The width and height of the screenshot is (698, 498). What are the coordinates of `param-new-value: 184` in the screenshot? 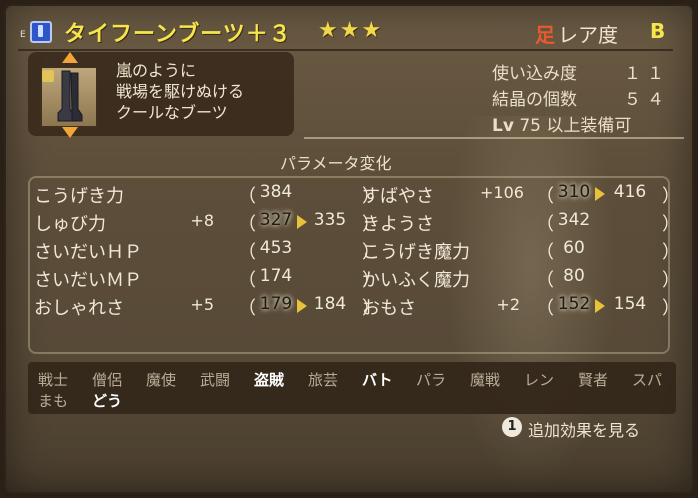 It's located at (330, 304).